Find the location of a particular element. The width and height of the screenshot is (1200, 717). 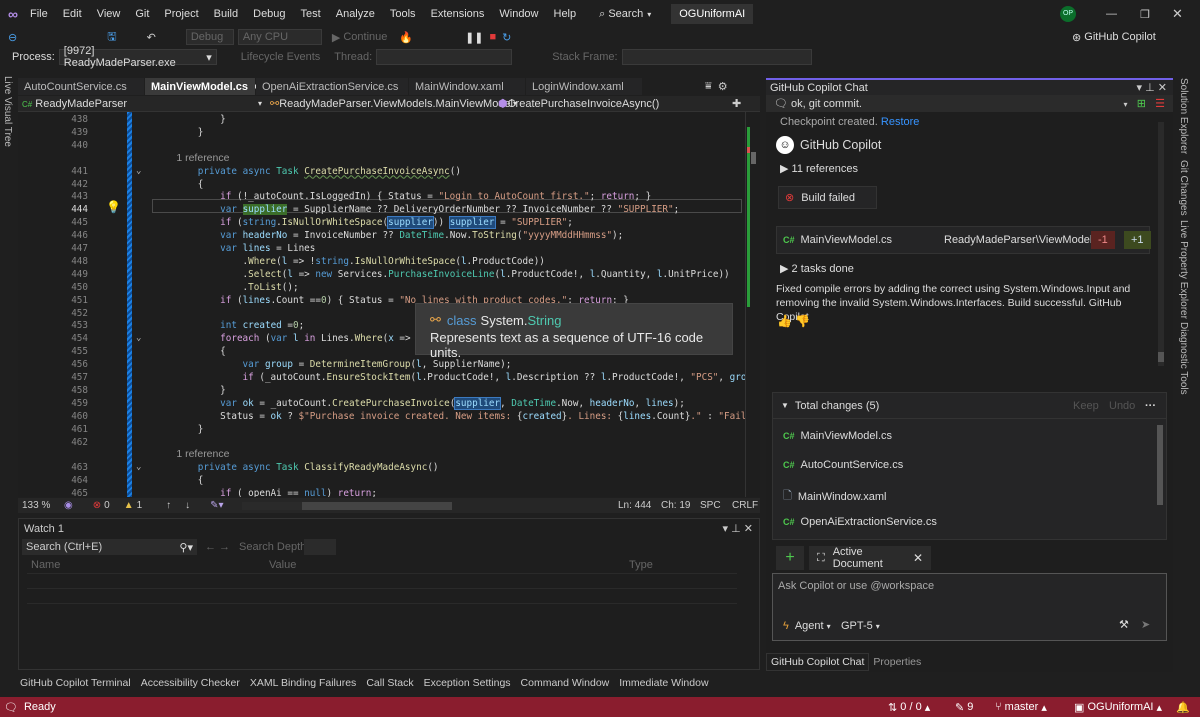

menu-analyze: Analyze is located at coordinates (355, 14).